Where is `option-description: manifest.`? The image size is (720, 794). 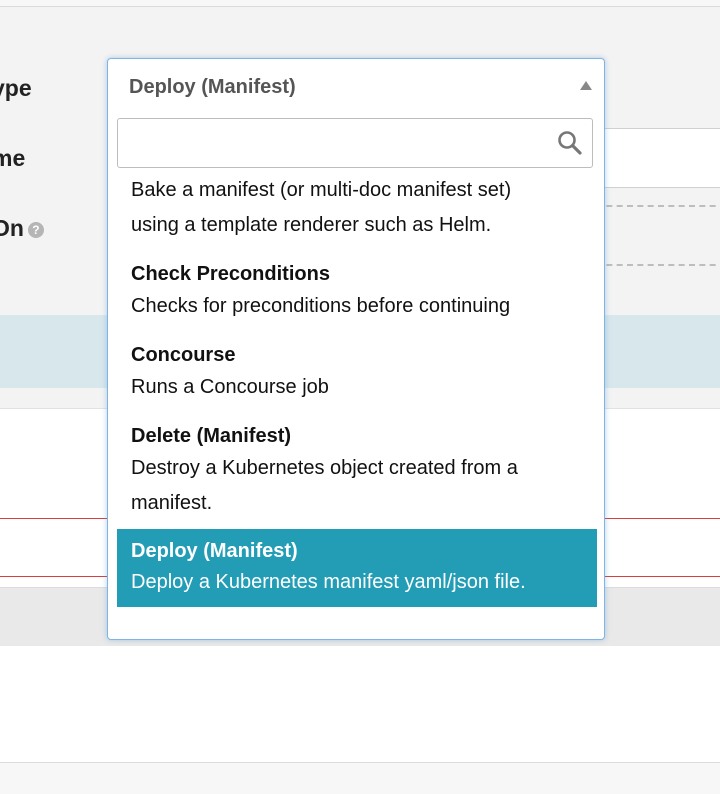 option-description: manifest. is located at coordinates (172, 503).